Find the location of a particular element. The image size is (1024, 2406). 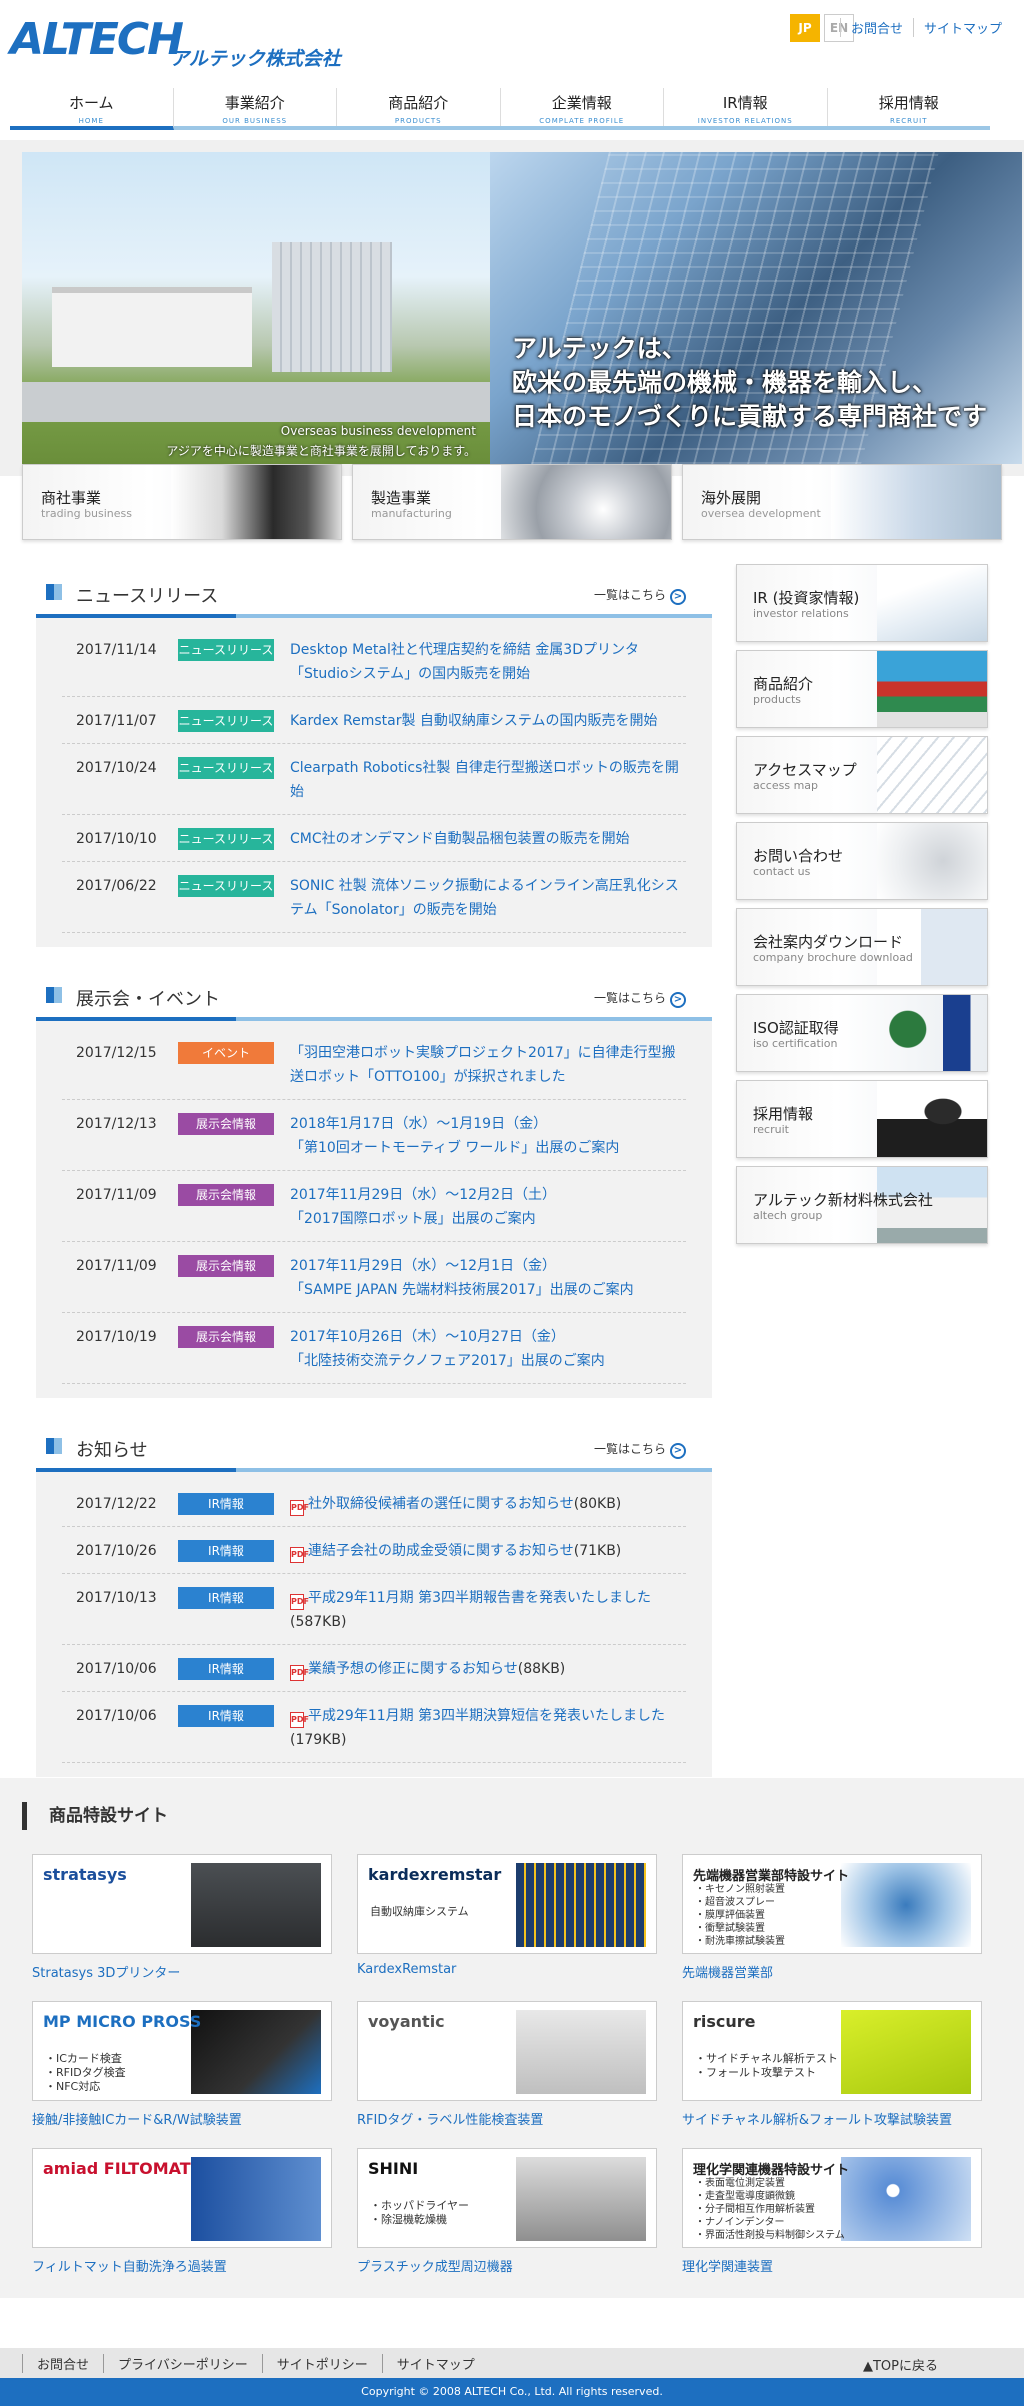

nav-company: 企業情報 COMPLATE PROFILE is located at coordinates (582, 107).